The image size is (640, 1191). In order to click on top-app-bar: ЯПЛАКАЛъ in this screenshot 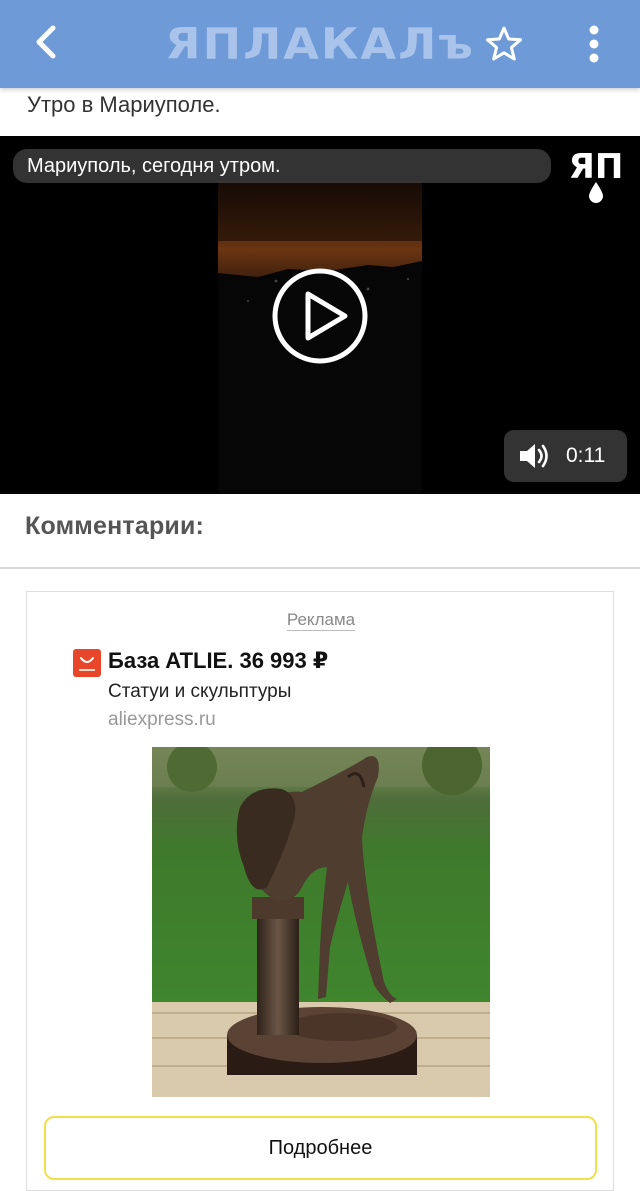, I will do `click(320, 44)`.